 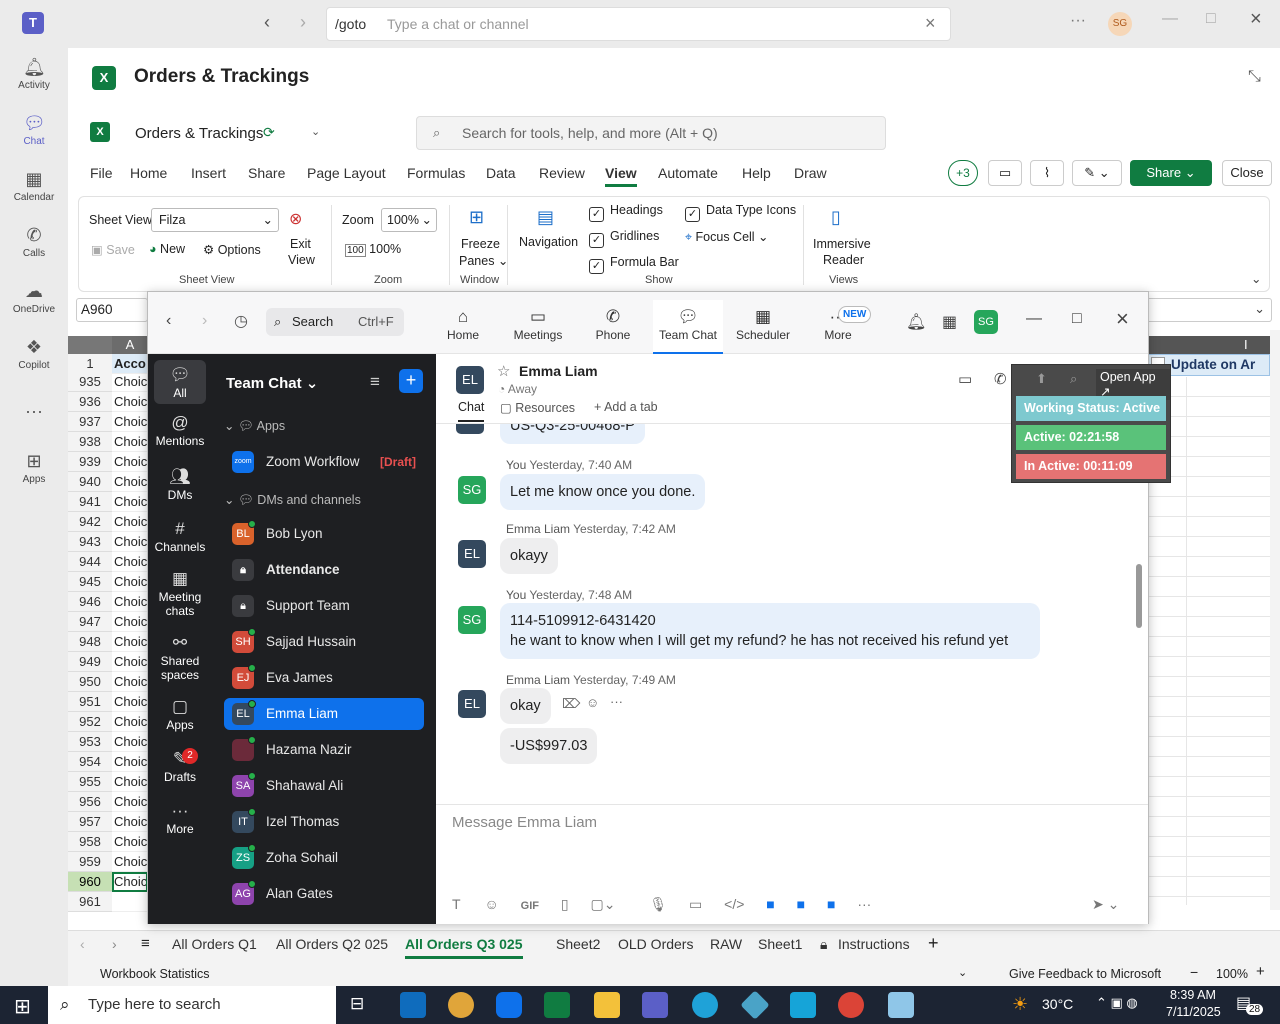 What do you see at coordinates (1210, 310) in the screenshot?
I see `formula-bar: ⌄` at bounding box center [1210, 310].